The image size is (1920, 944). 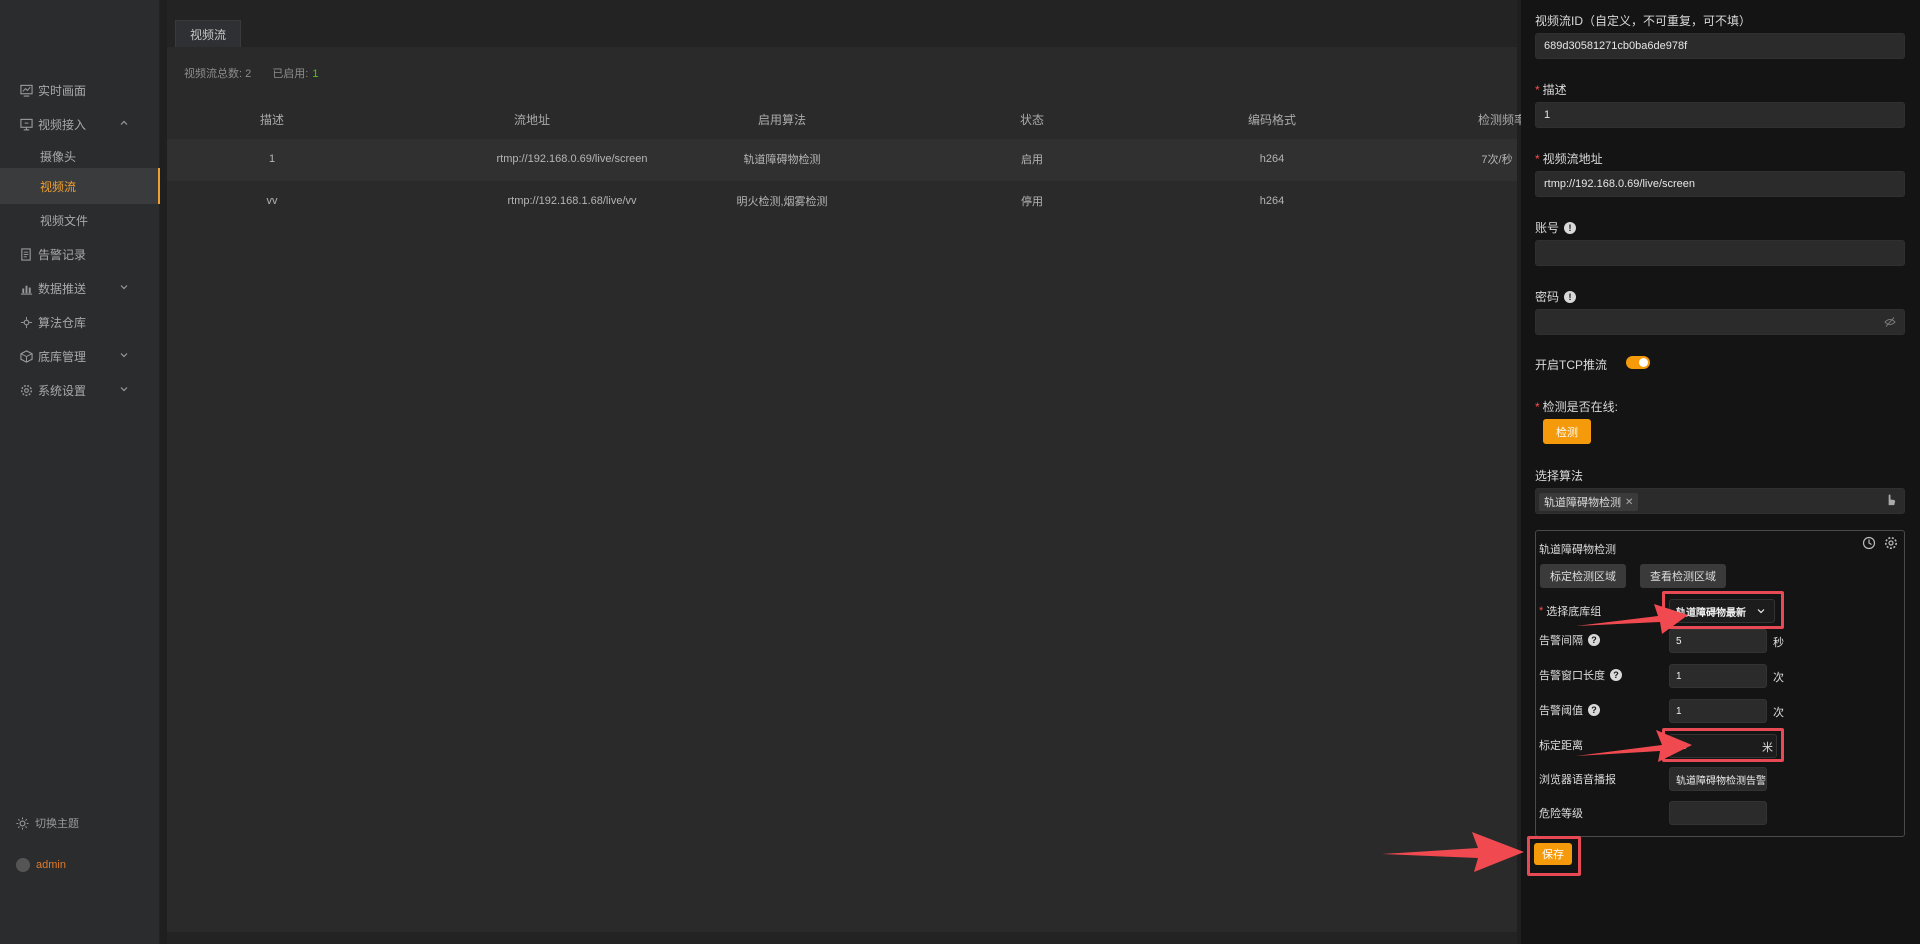 What do you see at coordinates (62, 124) in the screenshot?
I see `sidebar-item-label: 视频接入` at bounding box center [62, 124].